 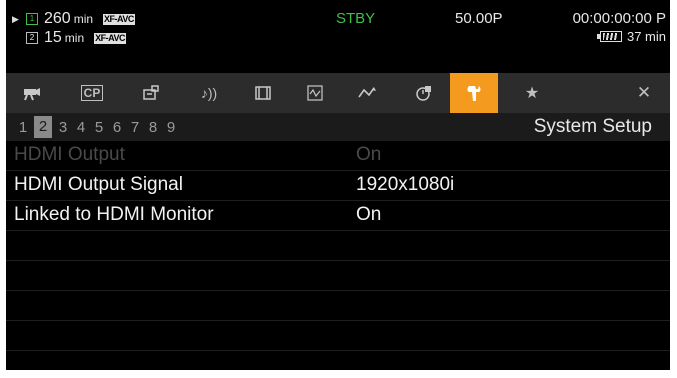 I want to click on page-2: 2, so click(x=43, y=127).